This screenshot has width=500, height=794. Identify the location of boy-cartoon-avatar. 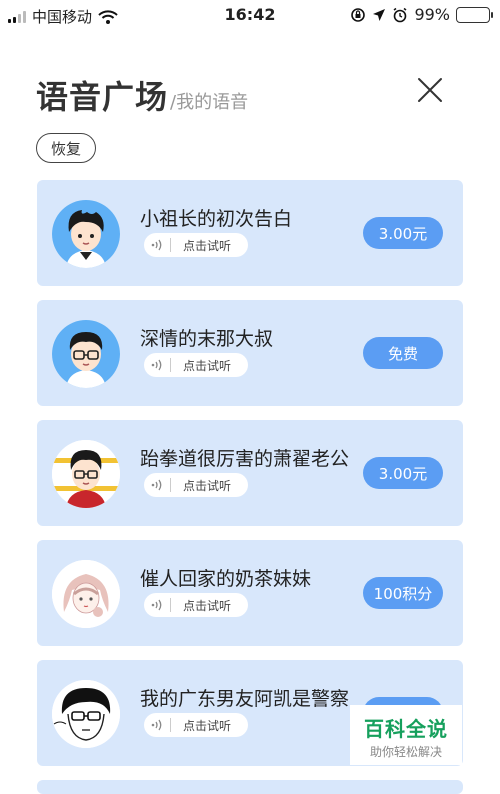
(86, 234).